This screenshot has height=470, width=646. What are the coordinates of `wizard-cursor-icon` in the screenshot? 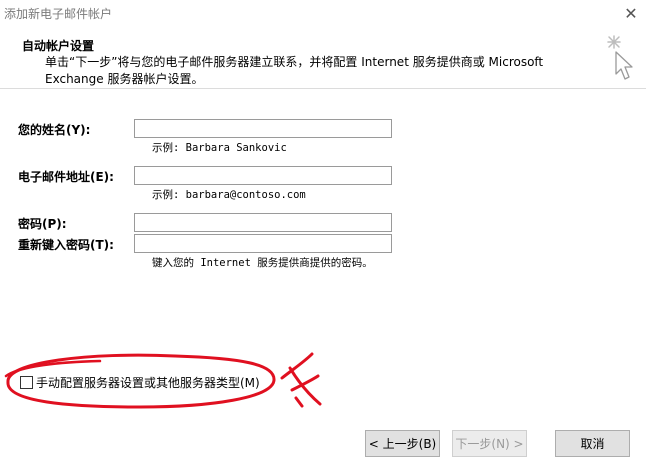 It's located at (620, 57).